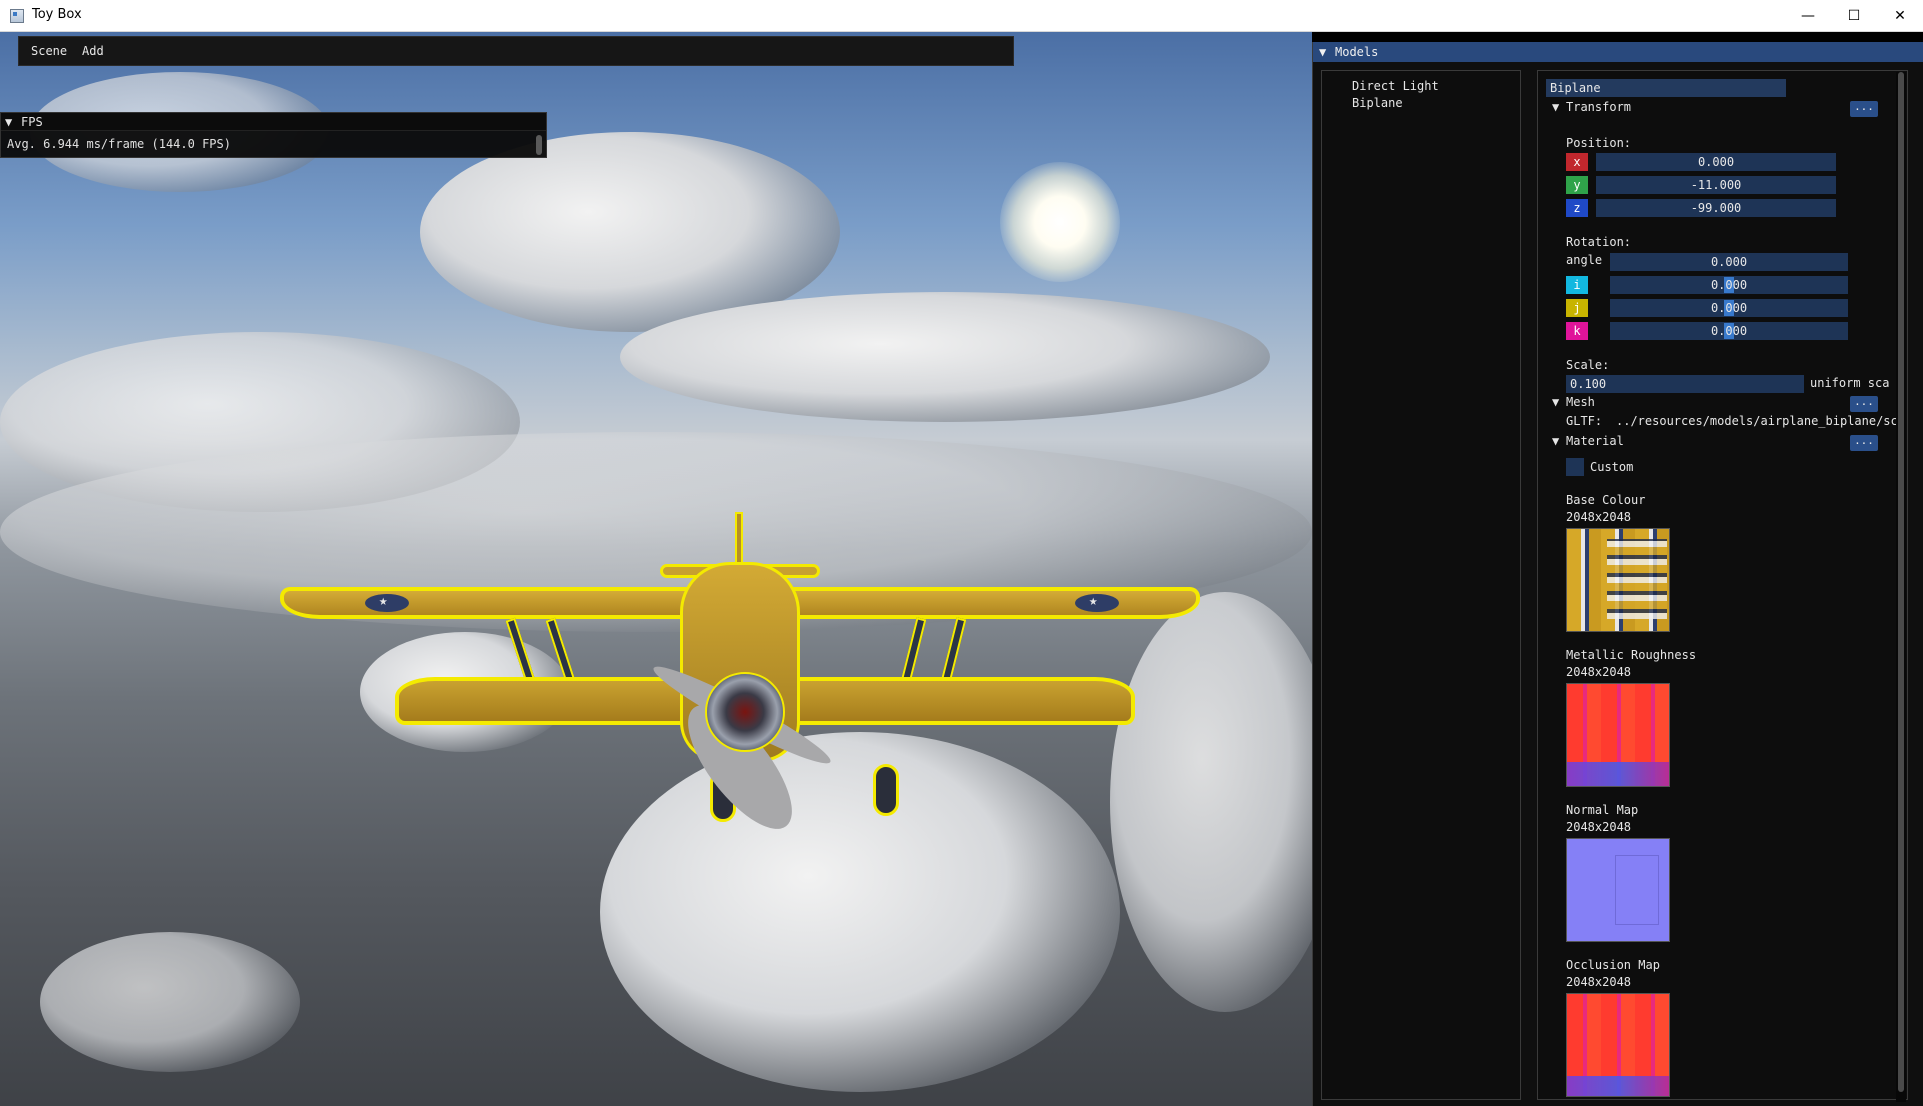  What do you see at coordinates (1577, 162) in the screenshot?
I see `axis-x-label: x` at bounding box center [1577, 162].